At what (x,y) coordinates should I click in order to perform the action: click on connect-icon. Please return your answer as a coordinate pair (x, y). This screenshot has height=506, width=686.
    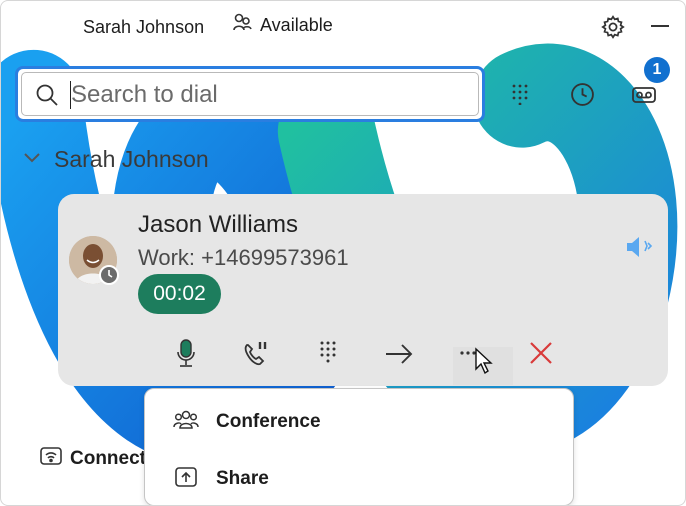
    Looking at the image, I should click on (51, 457).